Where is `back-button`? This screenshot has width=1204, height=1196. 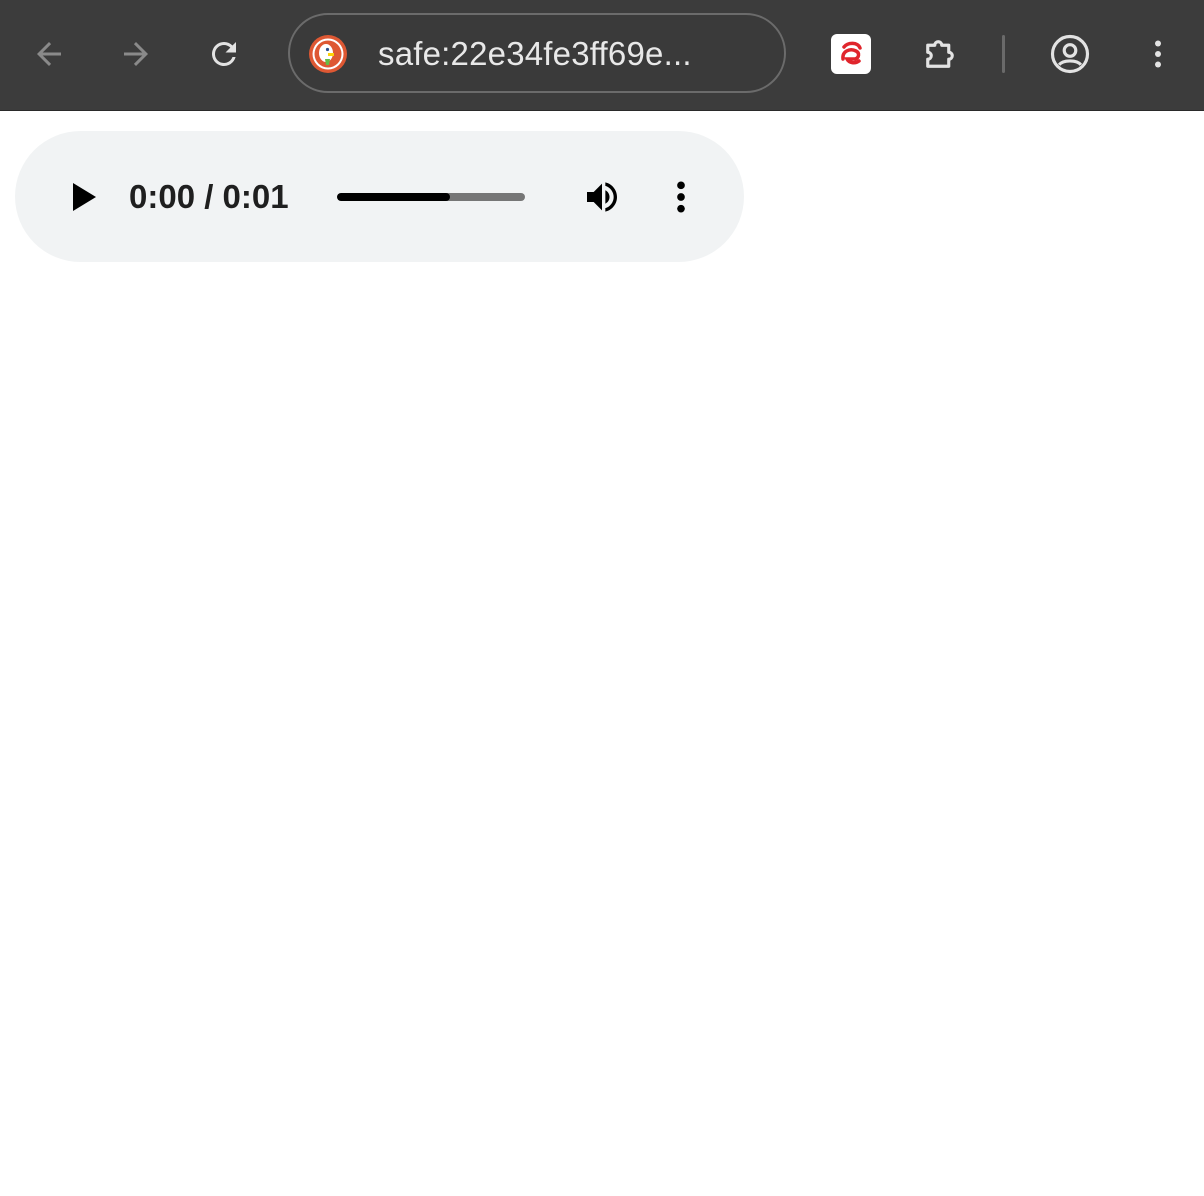
back-button is located at coordinates (49, 54).